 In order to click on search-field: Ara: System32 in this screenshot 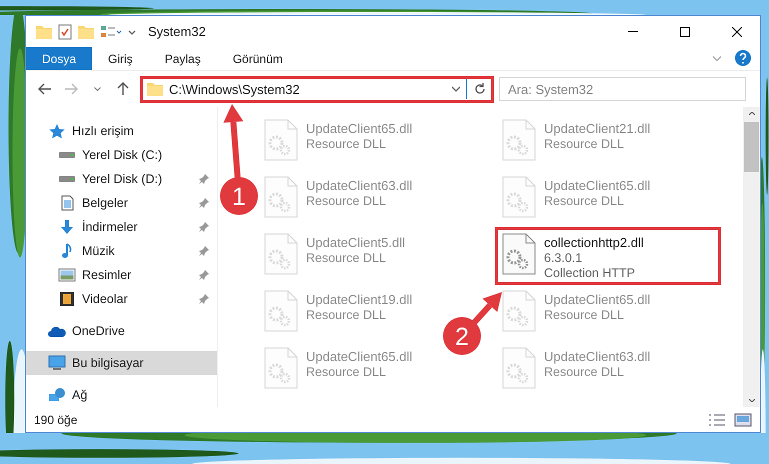, I will do `click(622, 89)`.